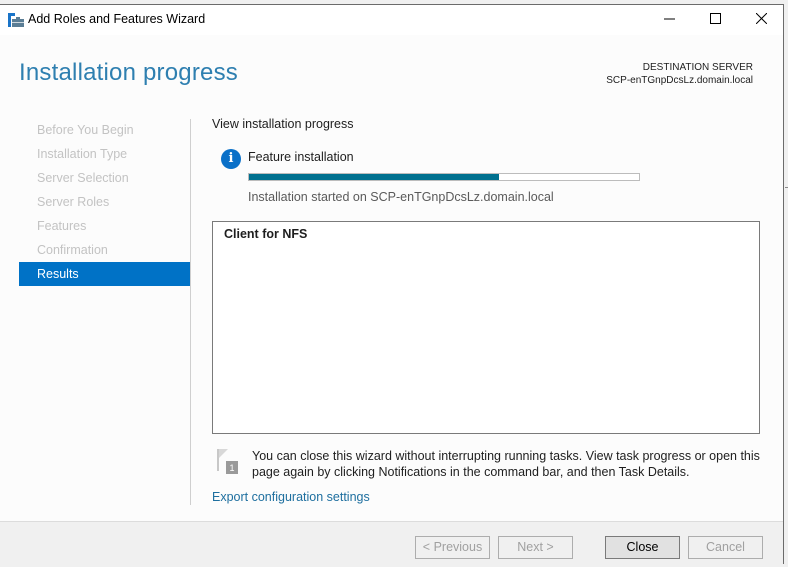 The height and width of the screenshot is (567, 788). What do you see at coordinates (452, 547) in the screenshot?
I see `previous-button: < Previous` at bounding box center [452, 547].